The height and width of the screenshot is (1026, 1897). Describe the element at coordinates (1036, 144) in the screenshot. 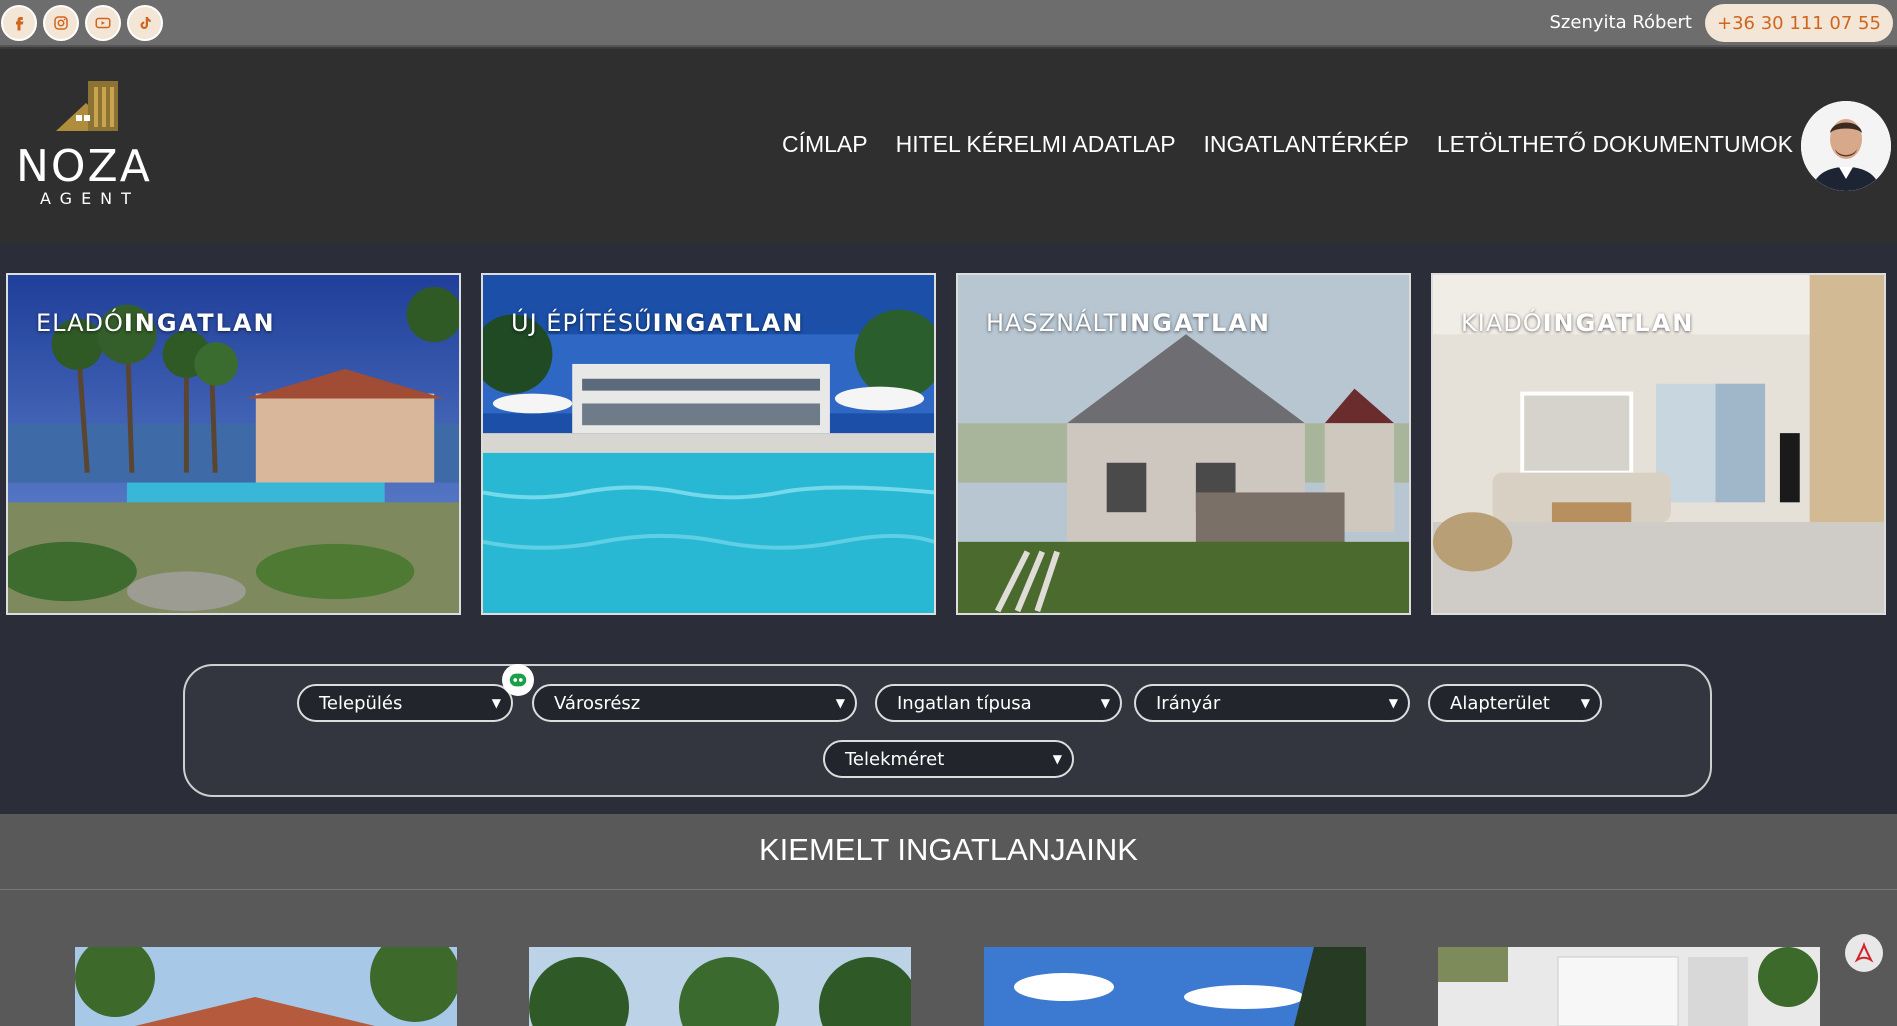

I see `nav-hitel-kerelmi-adatlap: HITEL KÉRELMI ADATLAP` at that location.